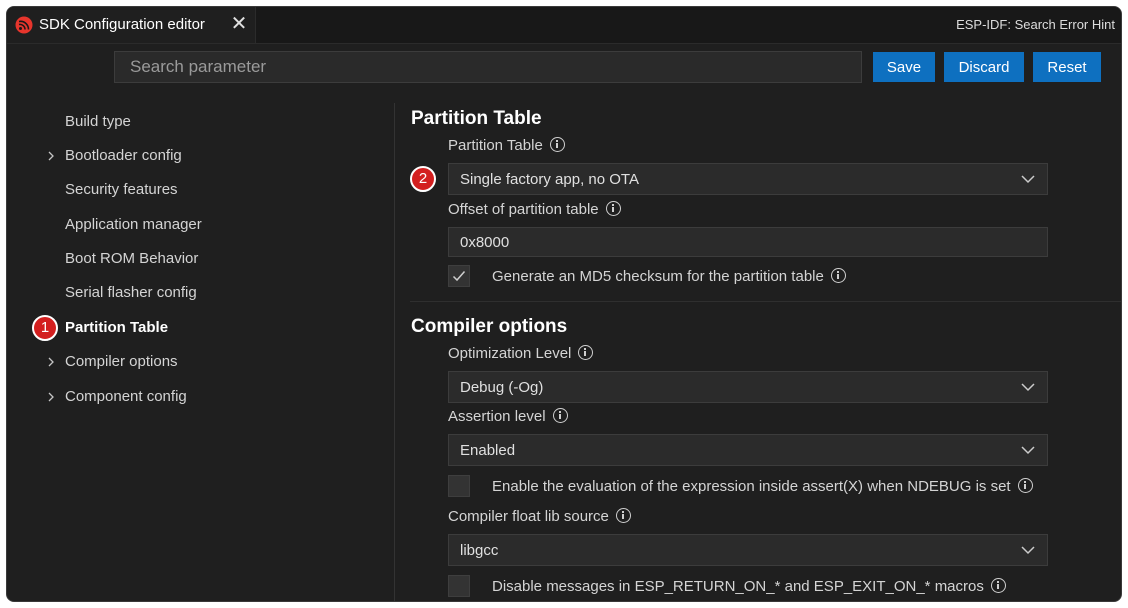 This screenshot has height=608, width=1128. What do you see at coordinates (489, 326) in the screenshot?
I see `section-title-compiler-options: Compiler options` at bounding box center [489, 326].